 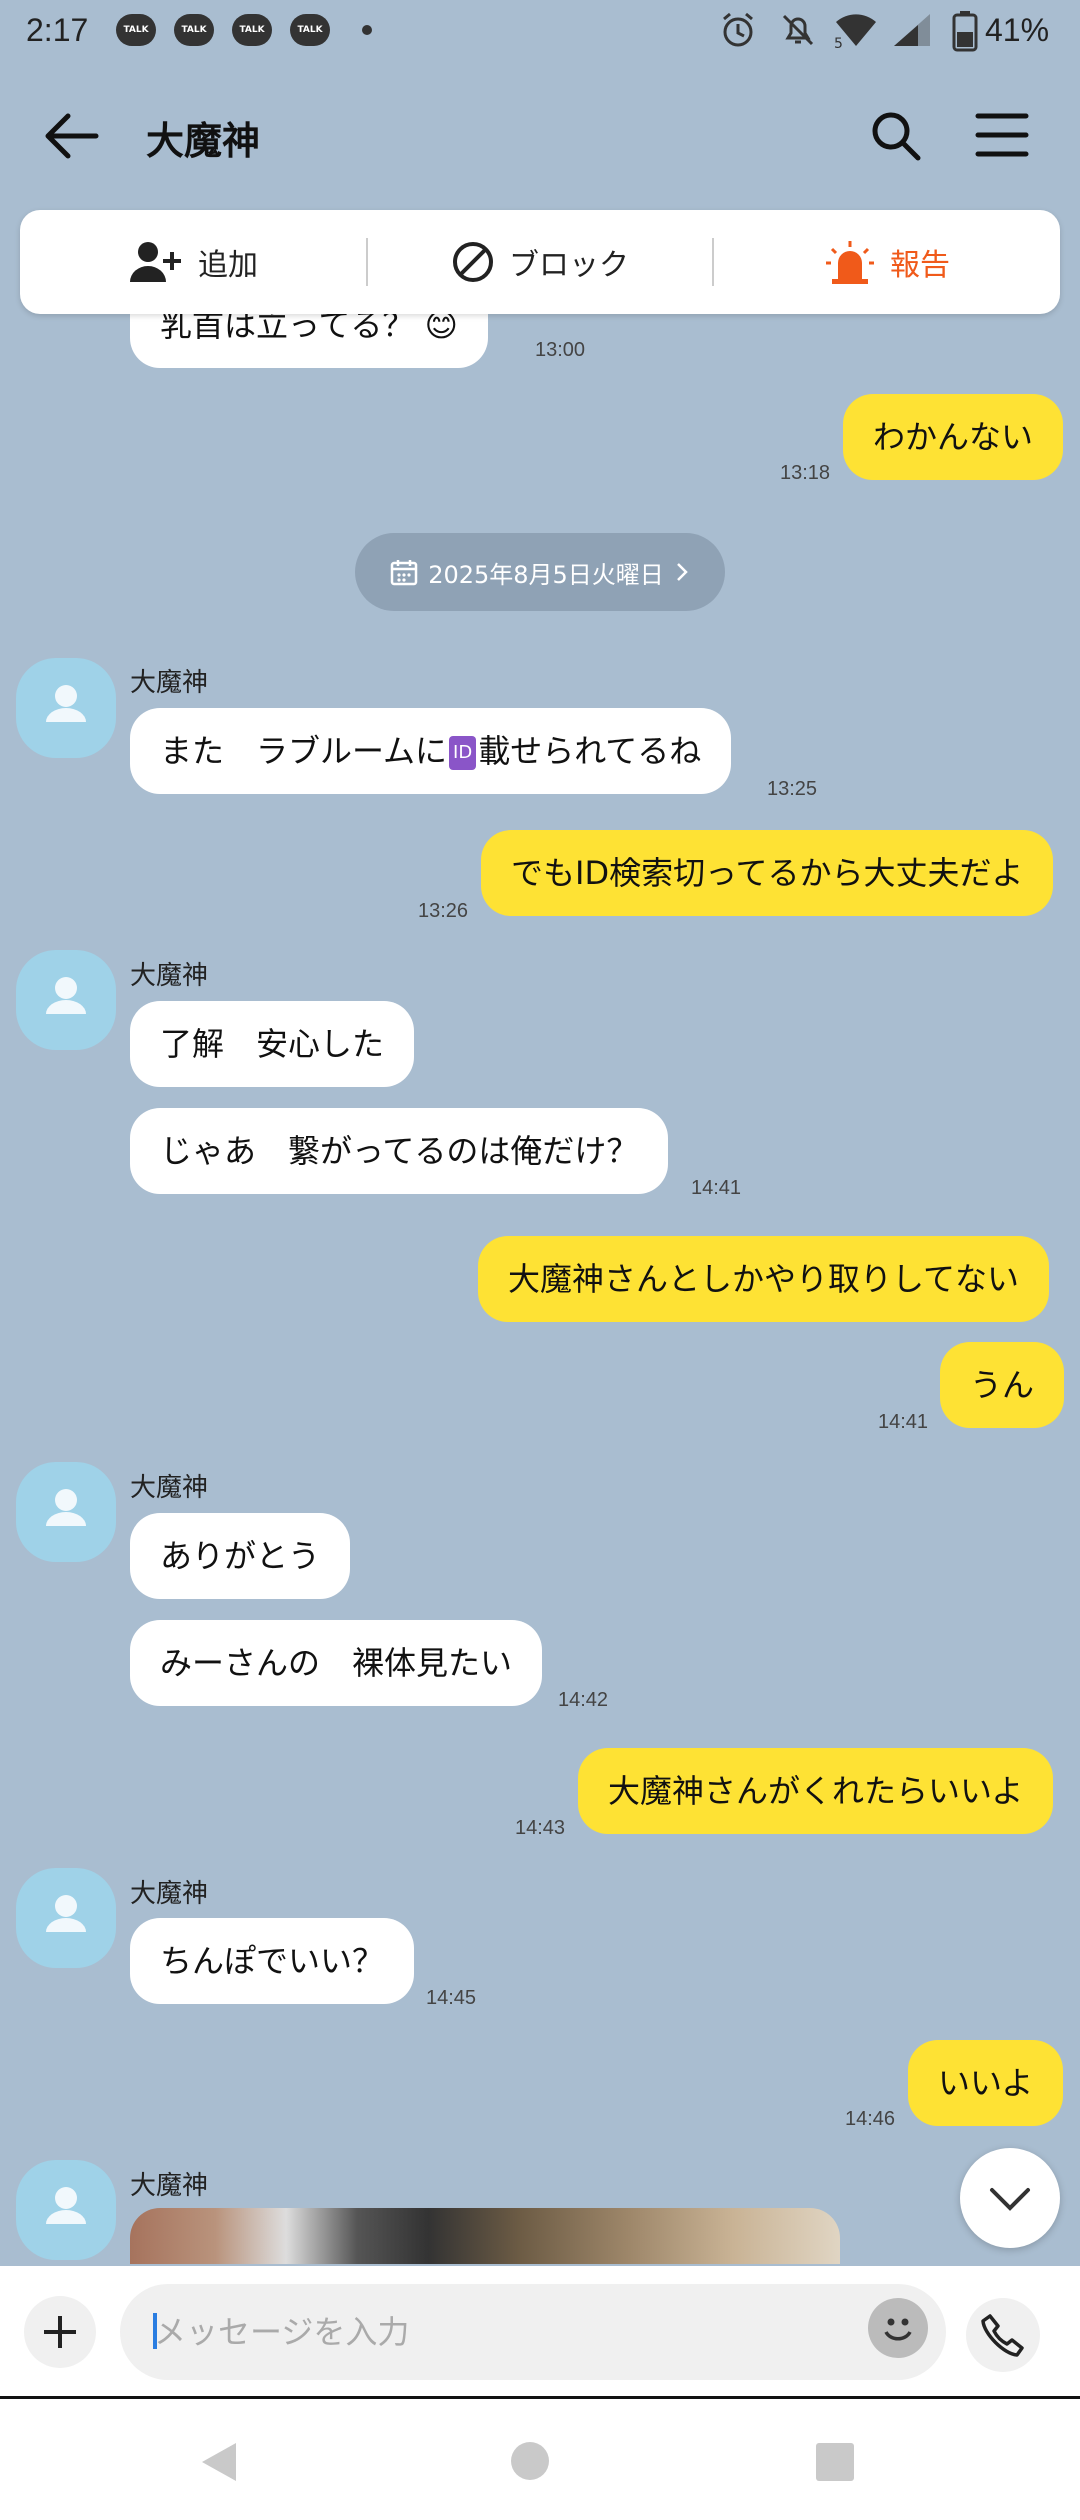 I want to click on phone-icon, so click(x=1002, y=2335).